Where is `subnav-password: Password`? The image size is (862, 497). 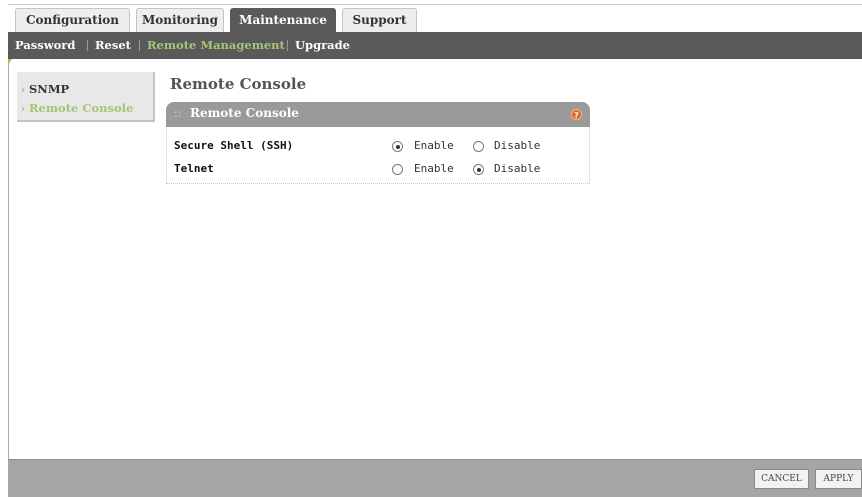
subnav-password: Password is located at coordinates (45, 45).